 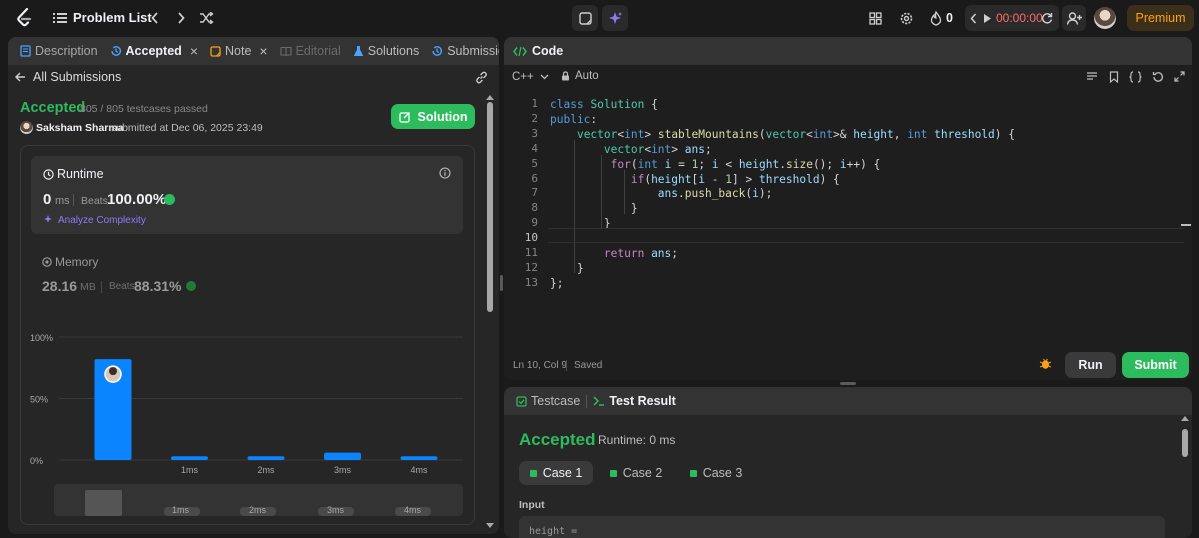 I want to click on tab-note: Note ×, so click(x=239, y=51).